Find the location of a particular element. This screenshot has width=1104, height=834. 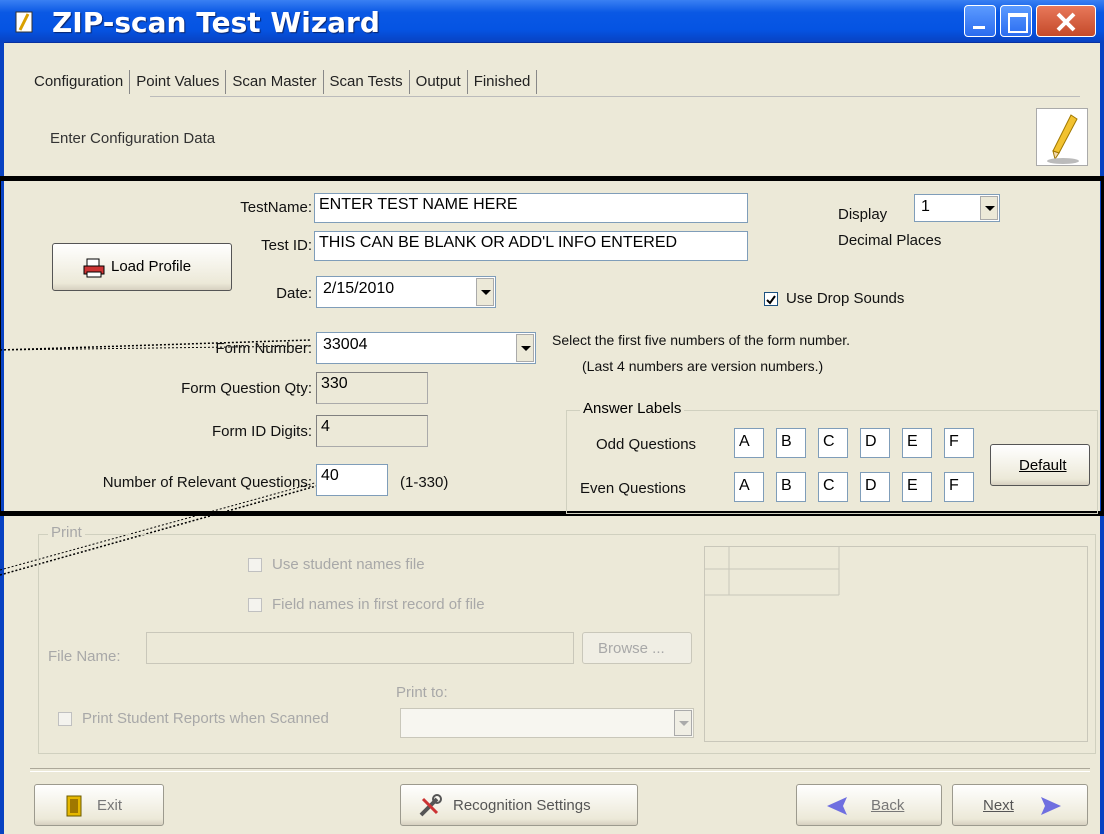

even-questions-label: Even Questions is located at coordinates (633, 488).